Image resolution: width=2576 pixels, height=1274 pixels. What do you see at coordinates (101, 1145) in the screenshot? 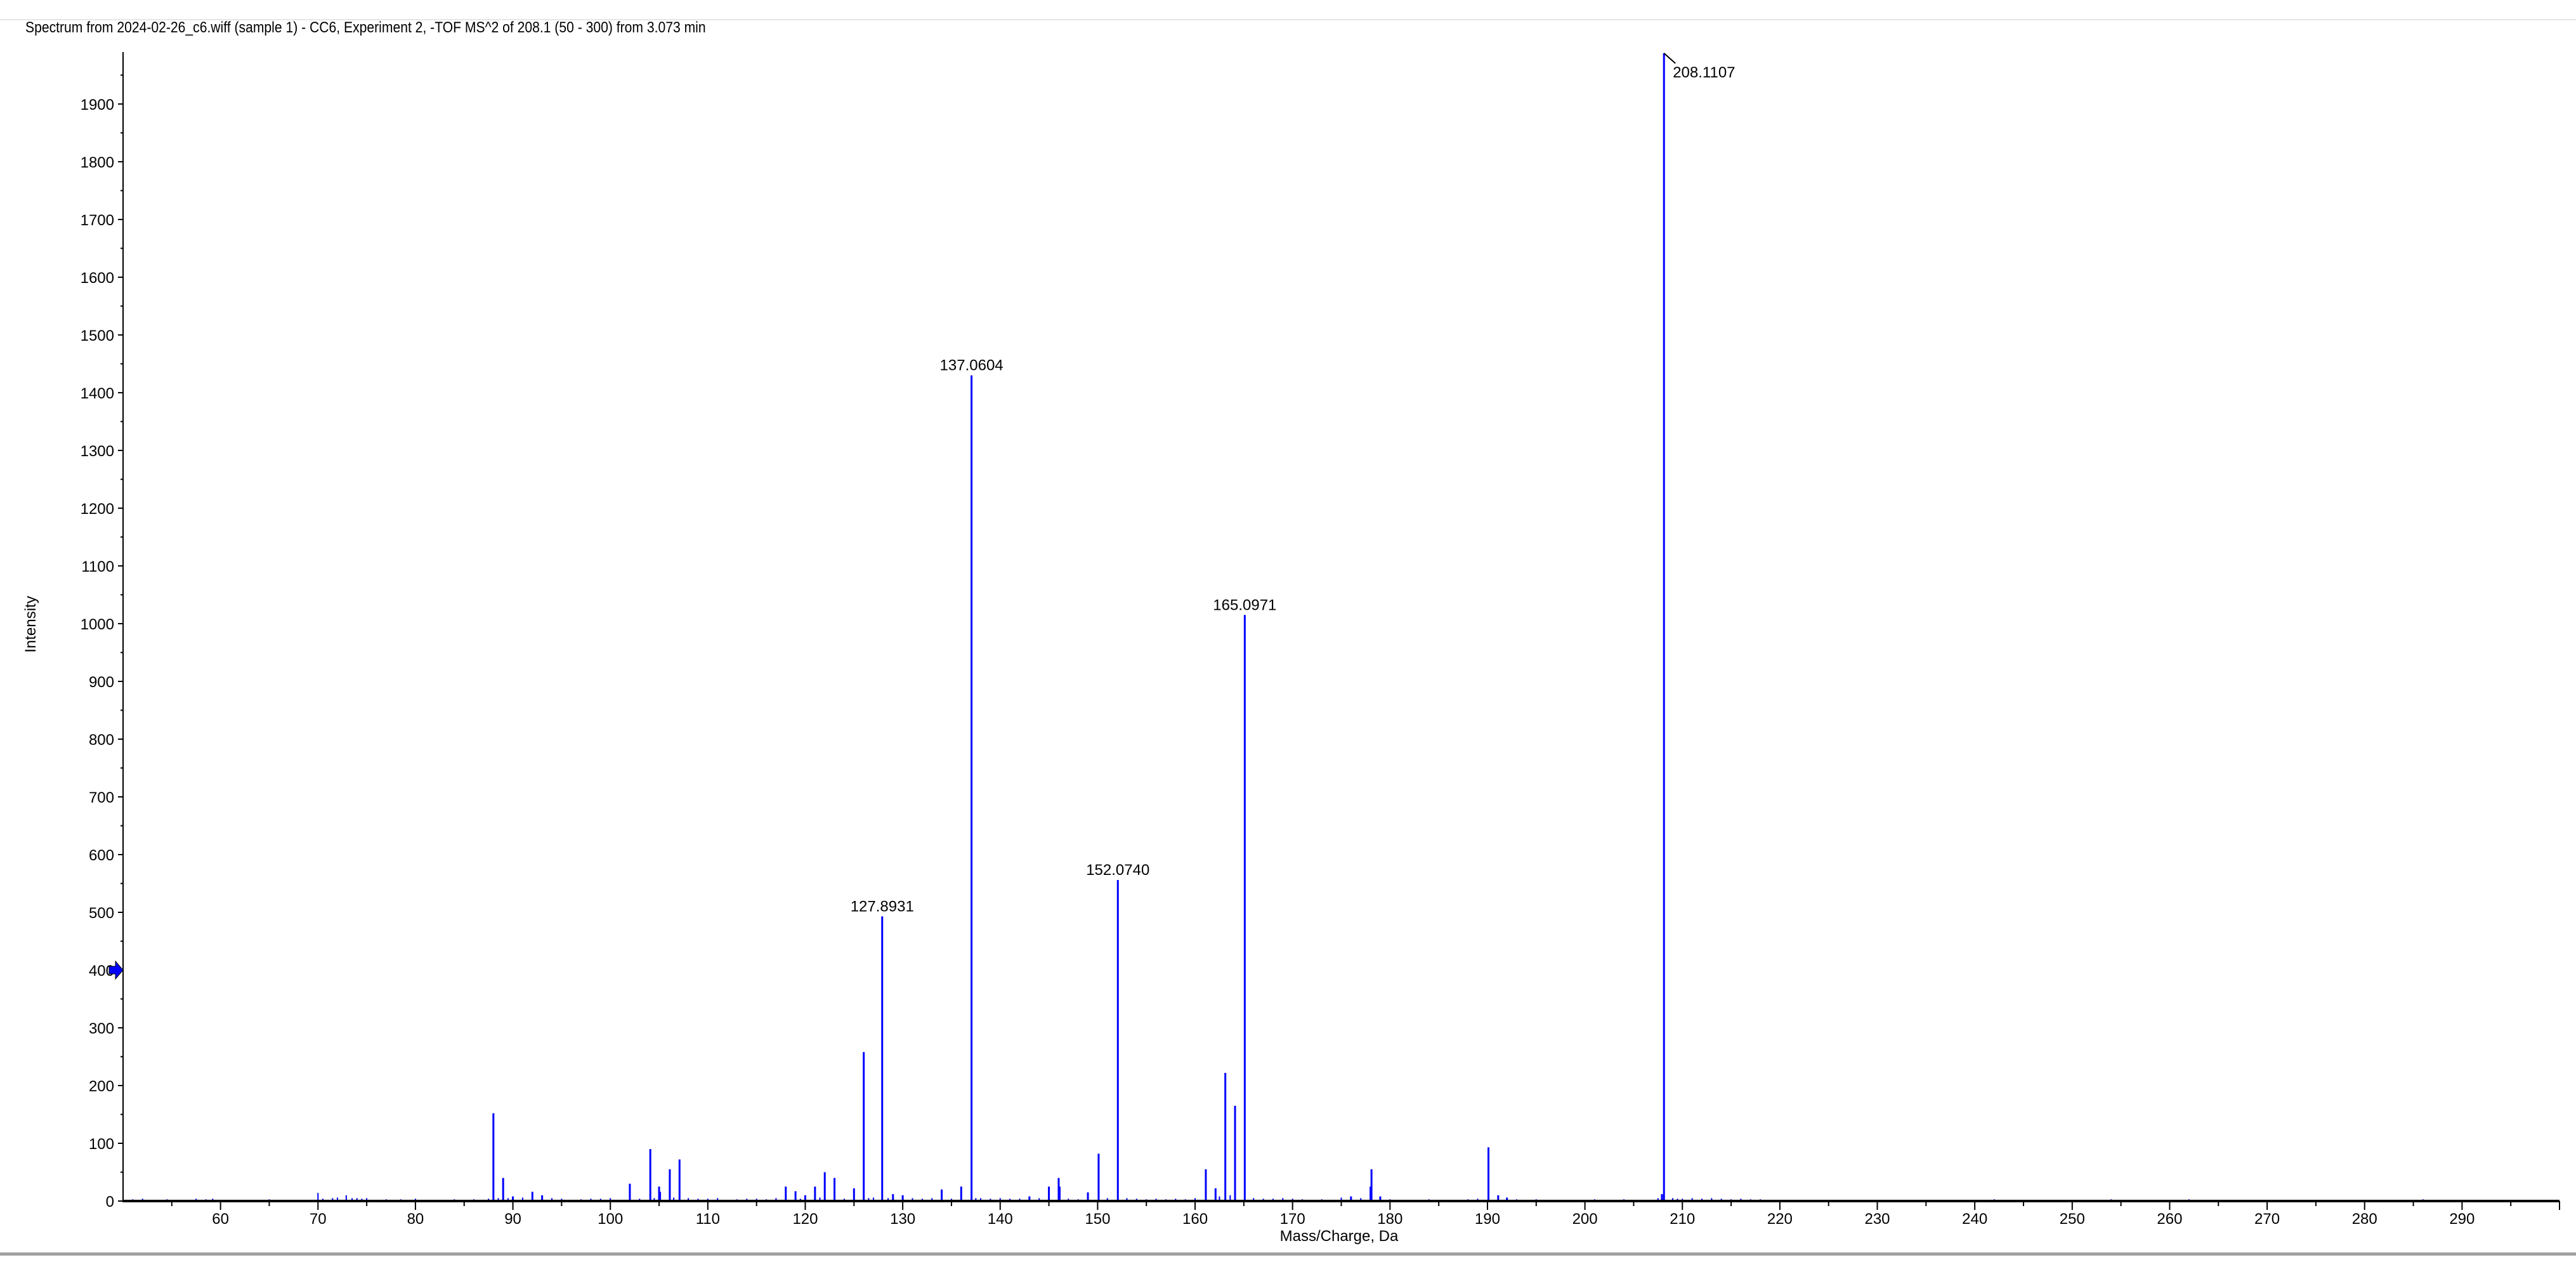
I see `y-tick-label: 100` at bounding box center [101, 1145].